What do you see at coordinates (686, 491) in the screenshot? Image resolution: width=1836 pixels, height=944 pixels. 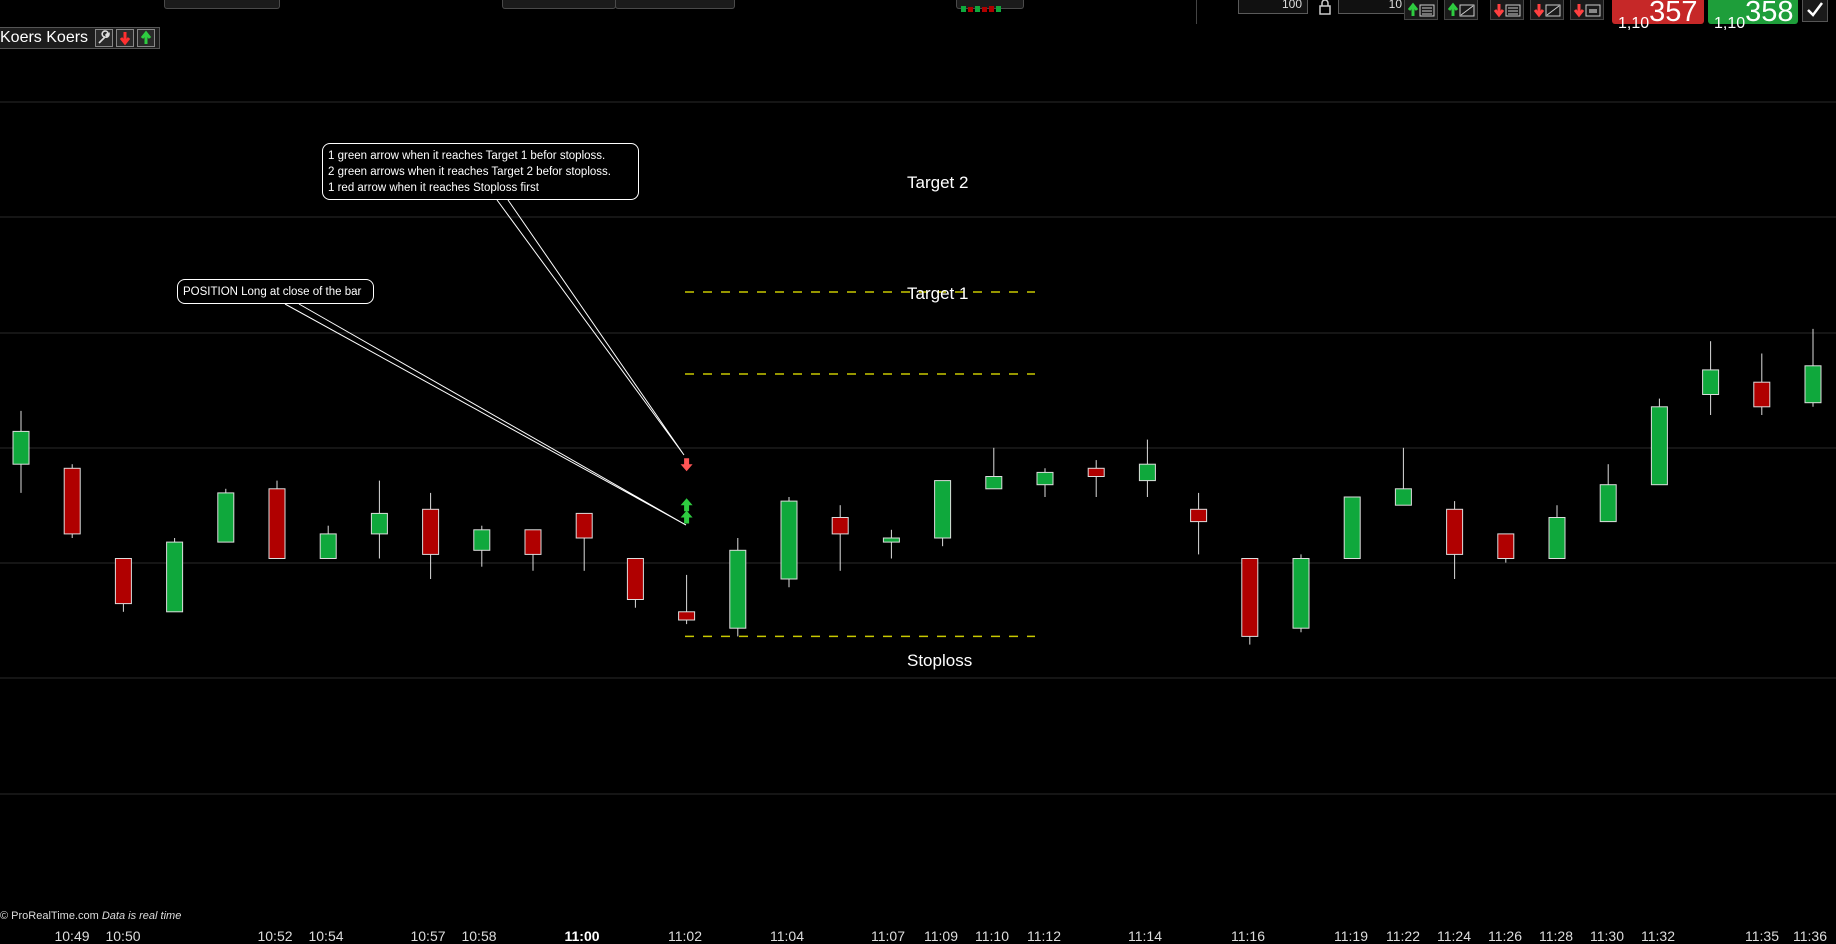 I see `signal-arrows` at bounding box center [686, 491].